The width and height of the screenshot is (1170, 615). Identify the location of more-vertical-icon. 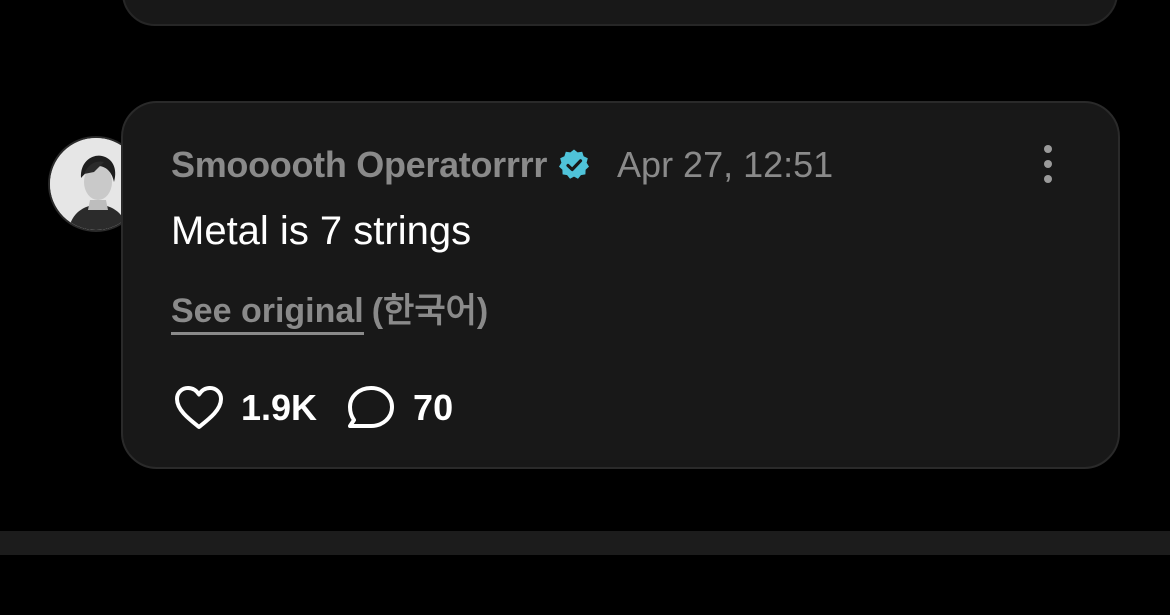
(1048, 164).